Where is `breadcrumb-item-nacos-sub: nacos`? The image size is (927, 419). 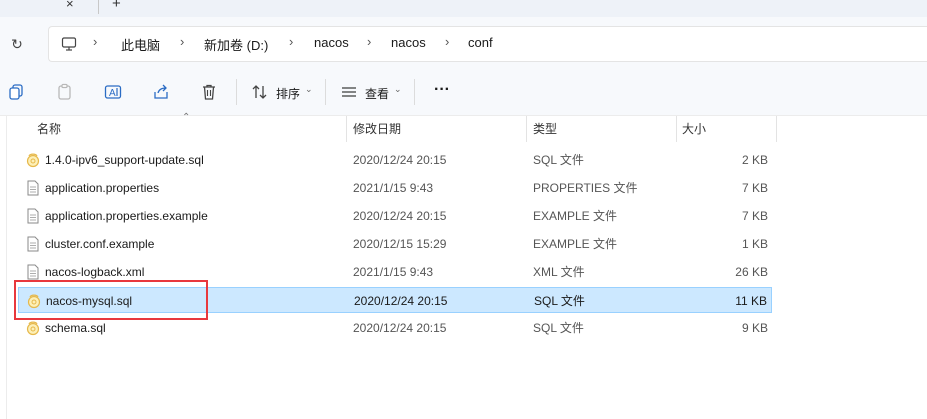
breadcrumb-item-nacos-sub: nacos is located at coordinates (408, 42).